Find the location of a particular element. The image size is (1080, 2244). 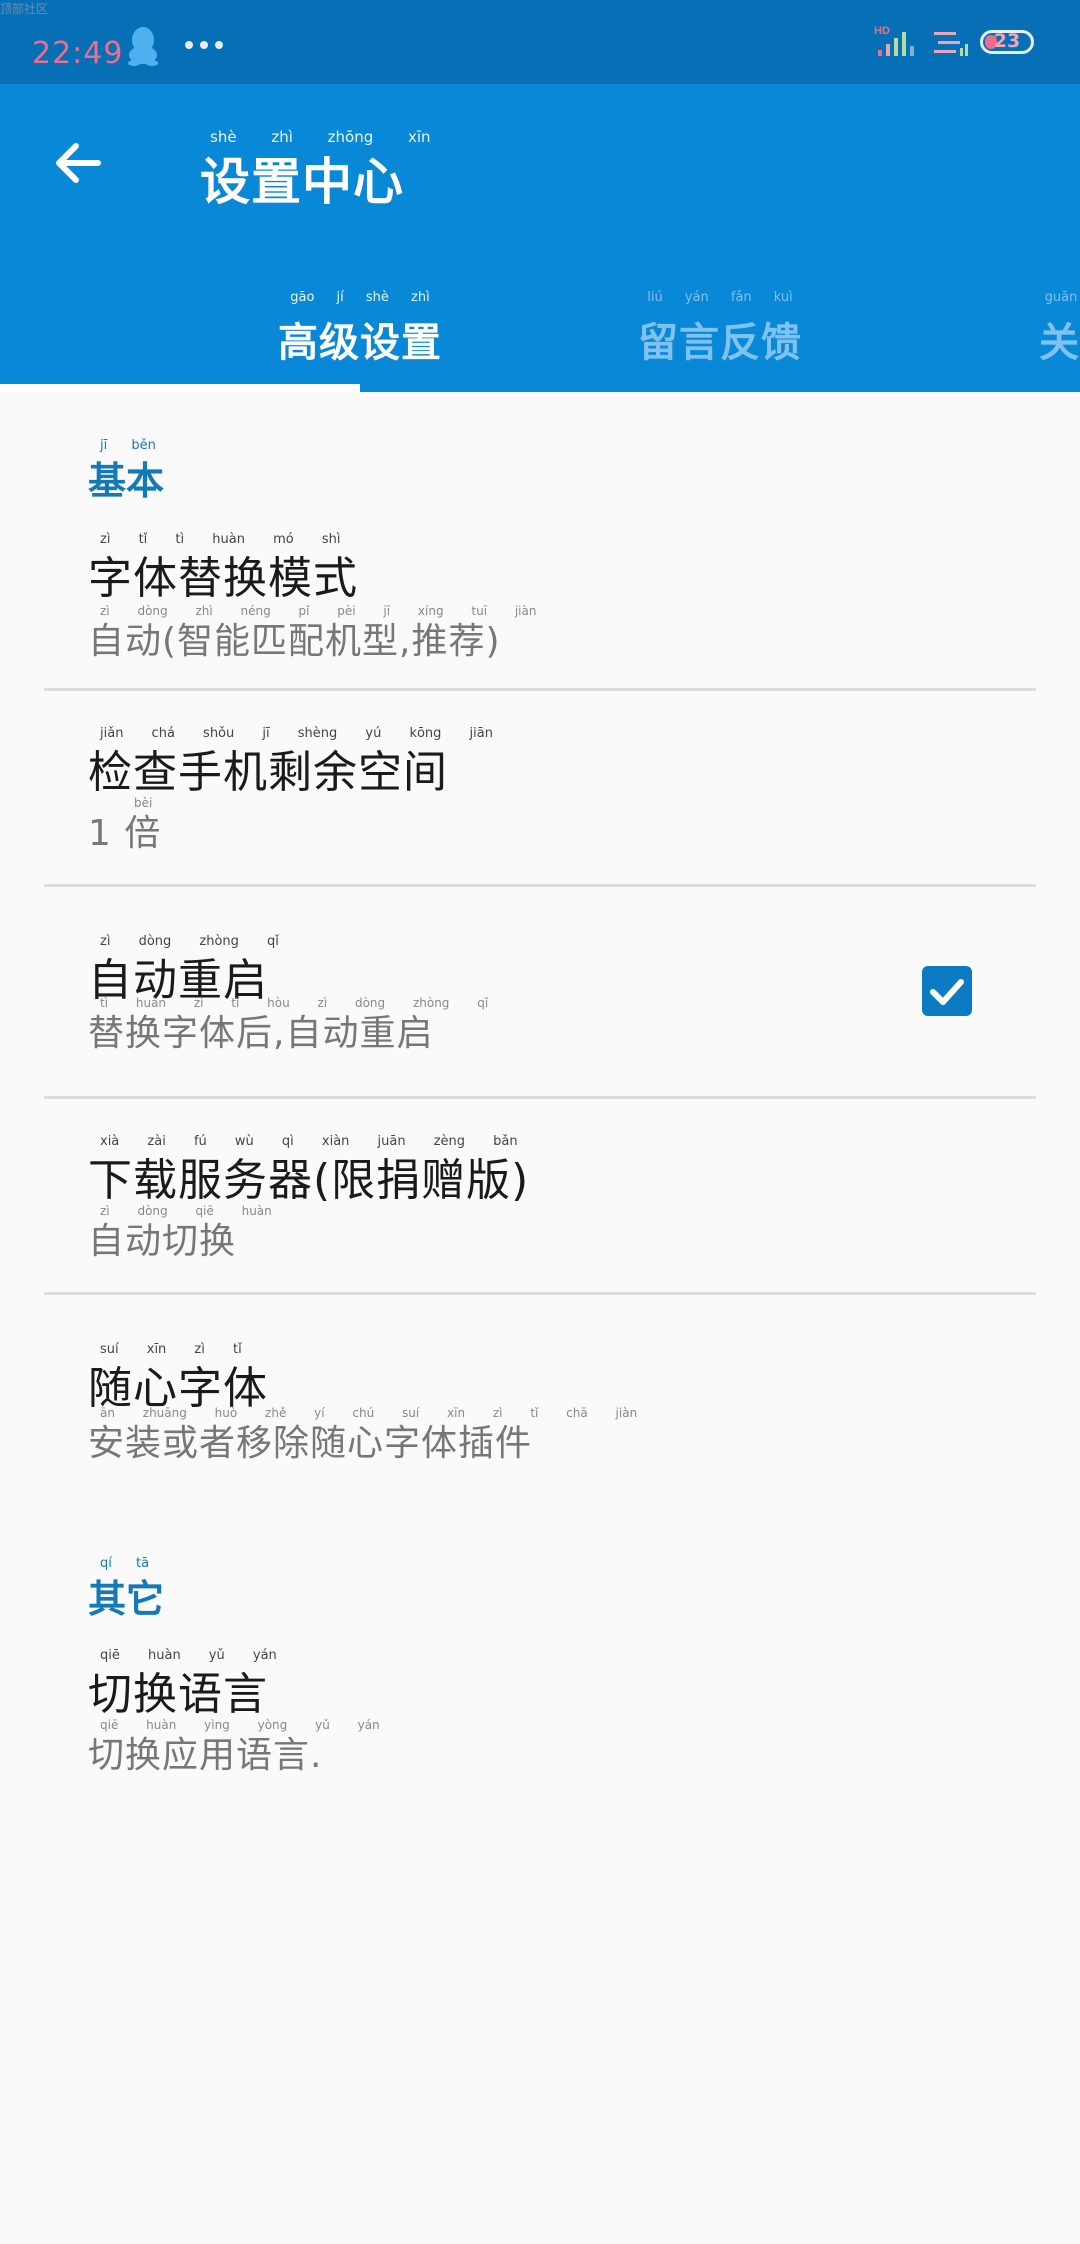

tab-indicator is located at coordinates (180, 388).